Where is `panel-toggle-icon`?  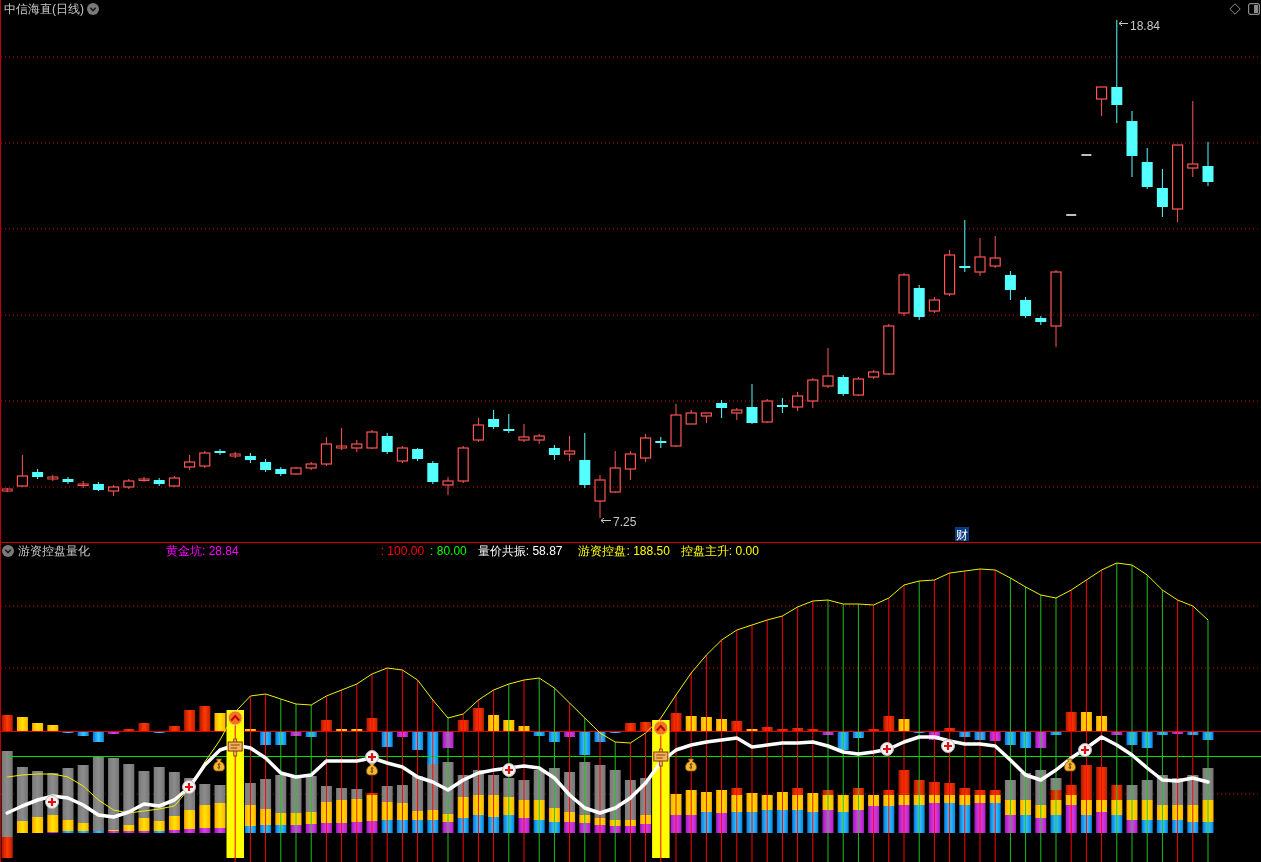
panel-toggle-icon is located at coordinates (1254, 9).